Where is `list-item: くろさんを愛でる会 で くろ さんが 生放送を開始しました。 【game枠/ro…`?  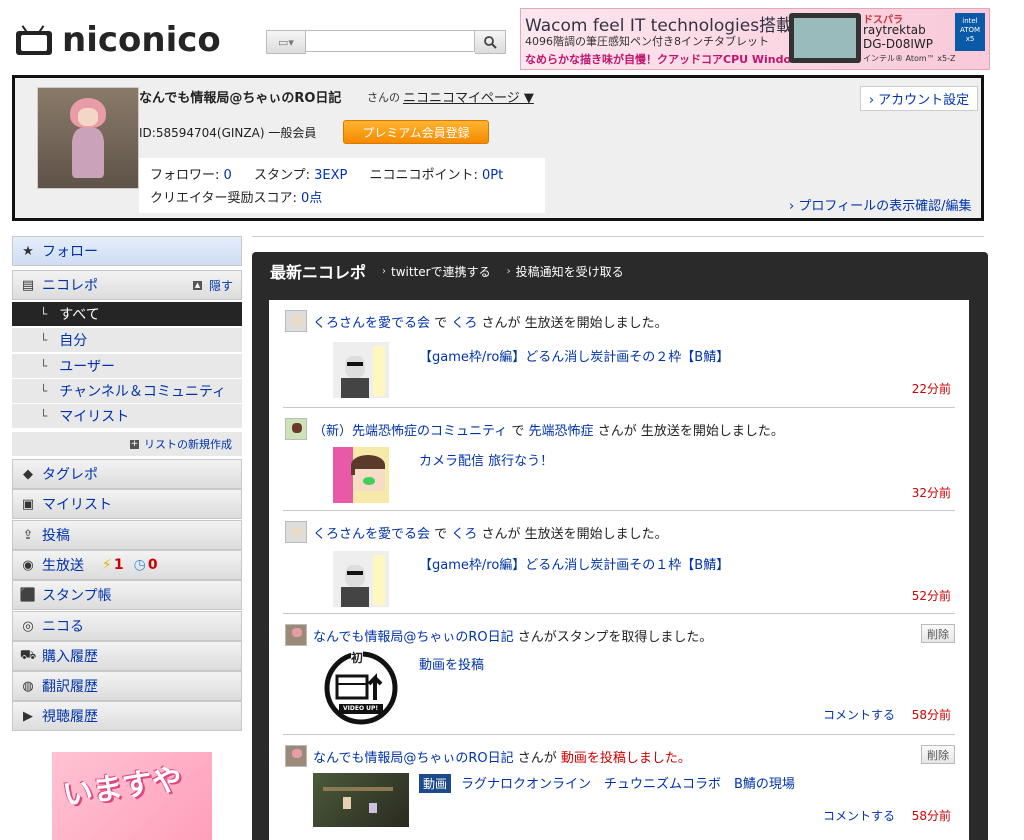
list-item: くろさんを愛でる会 で くろ さんが 生放送を開始しました。 【game枠/ro… is located at coordinates (619, 354).